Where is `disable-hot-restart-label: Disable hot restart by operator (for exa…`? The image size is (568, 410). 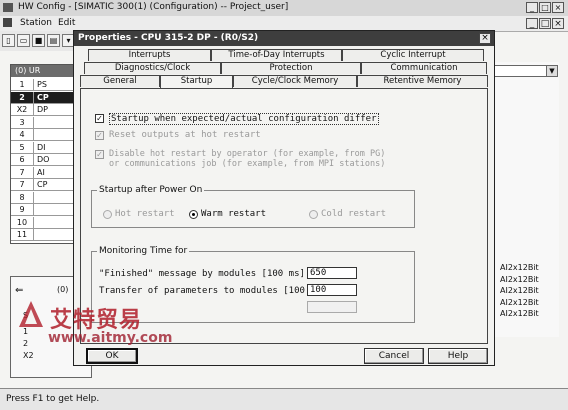
disable-hot-restart-label: Disable hot restart by operator (for exa… is located at coordinates (247, 154).